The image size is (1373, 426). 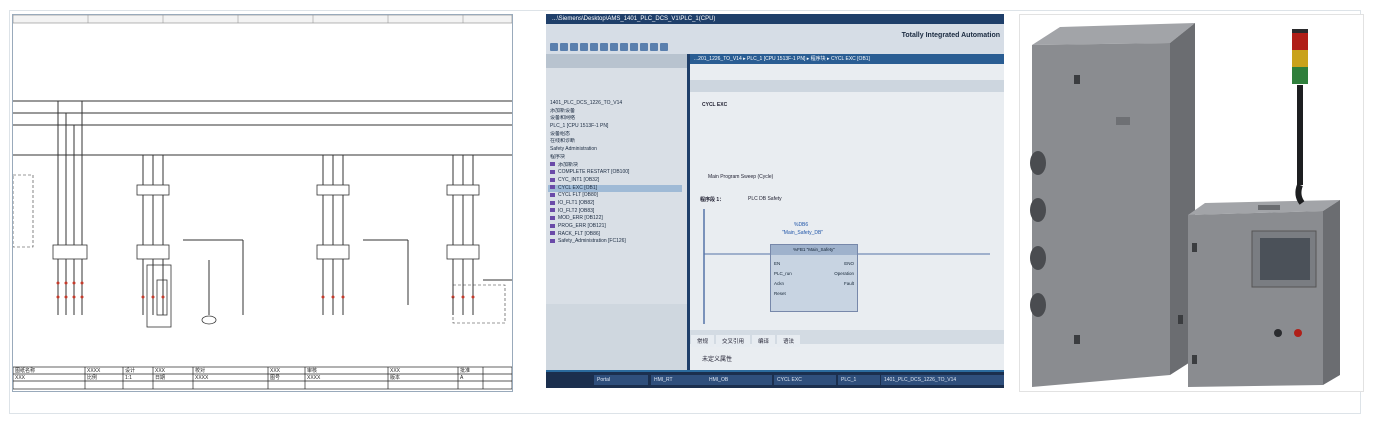 What do you see at coordinates (584, 47) in the screenshot?
I see `cut-icon` at bounding box center [584, 47].